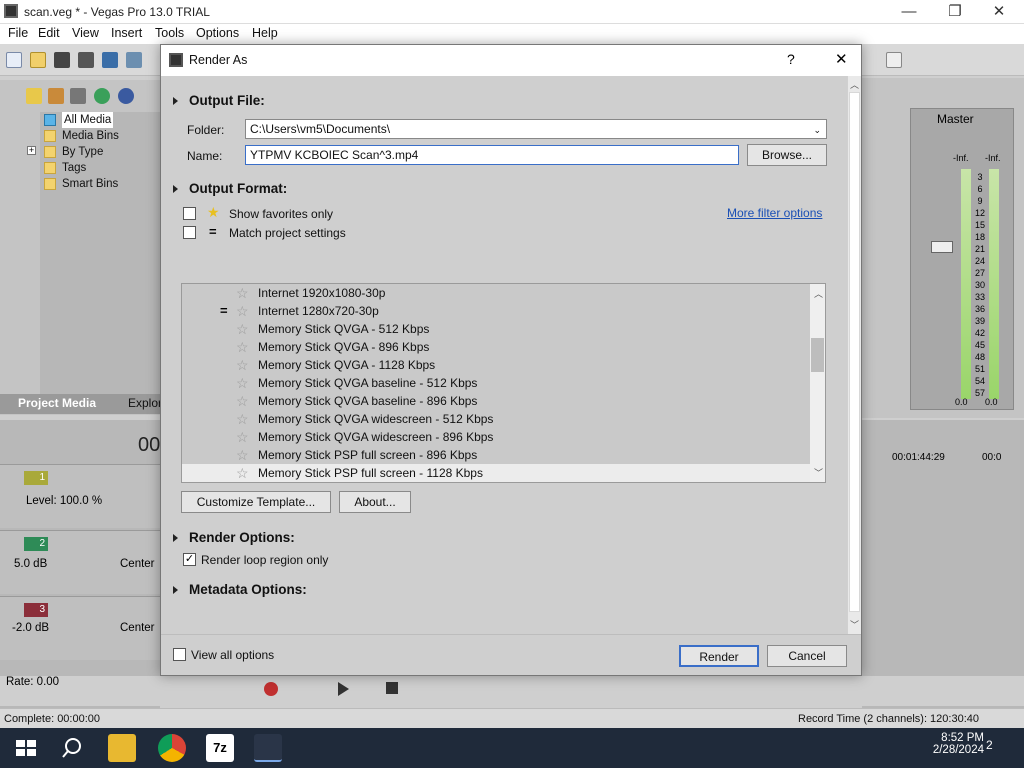 The height and width of the screenshot is (768, 1024). Describe the element at coordinates (999, 12) in the screenshot. I see `close-window-button: ✕` at that location.